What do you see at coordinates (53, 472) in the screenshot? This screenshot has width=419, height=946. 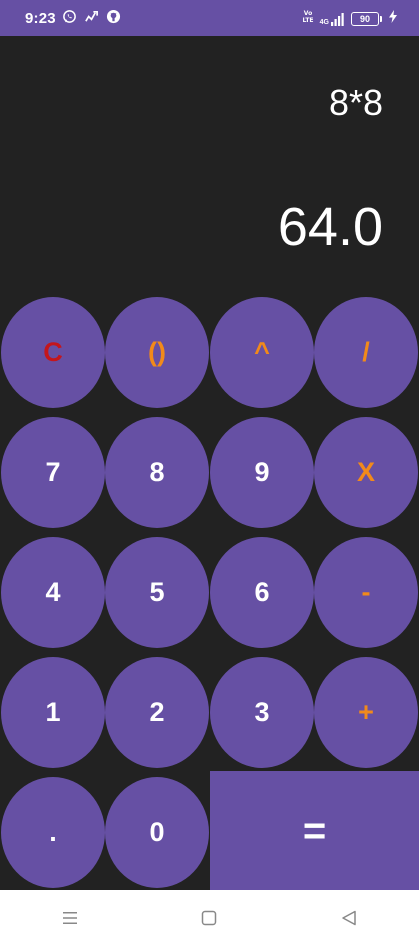 I see `digit-7-button: 7` at bounding box center [53, 472].